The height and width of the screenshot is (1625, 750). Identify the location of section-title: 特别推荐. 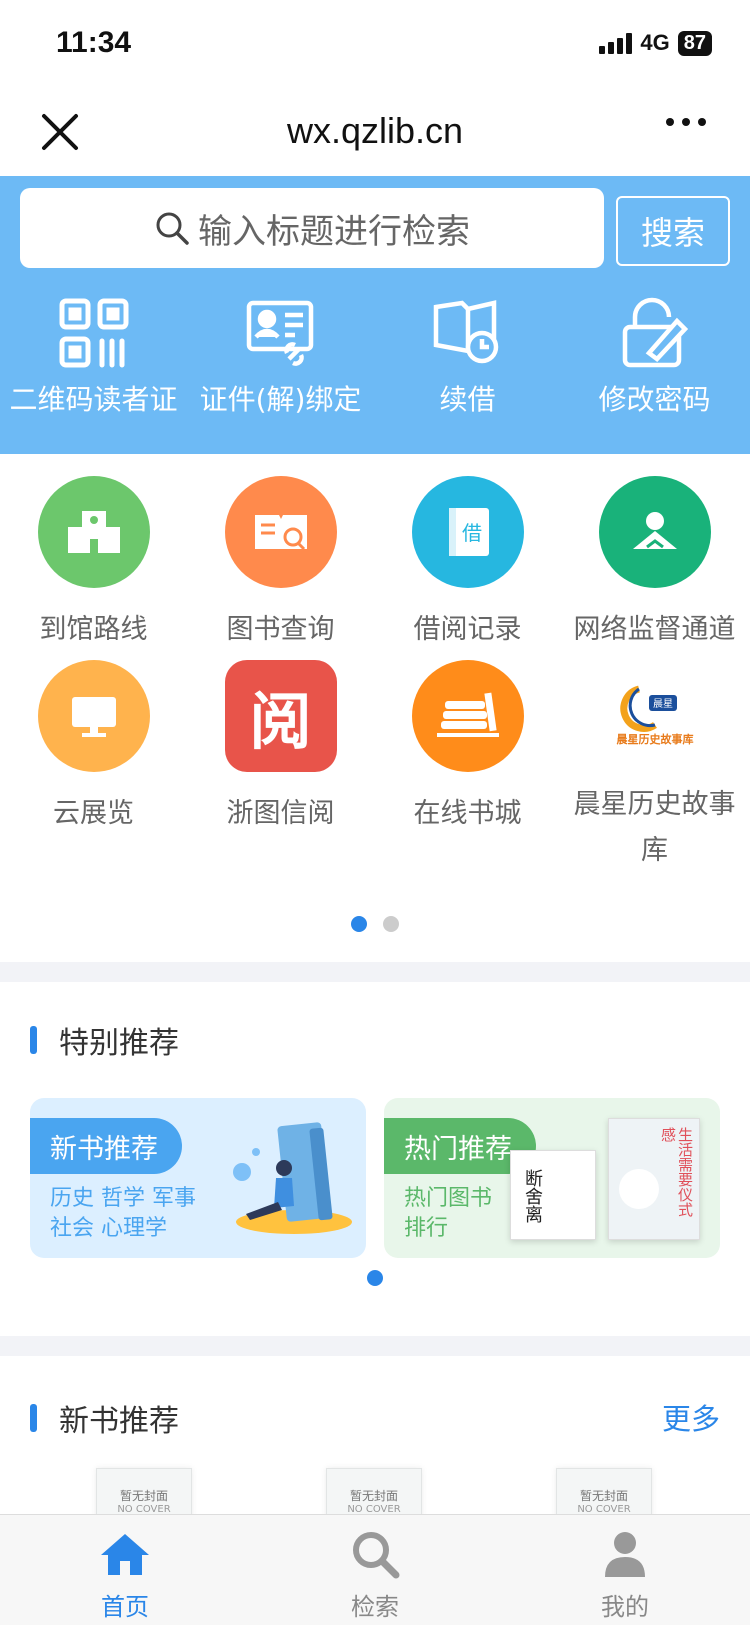
(119, 1043).